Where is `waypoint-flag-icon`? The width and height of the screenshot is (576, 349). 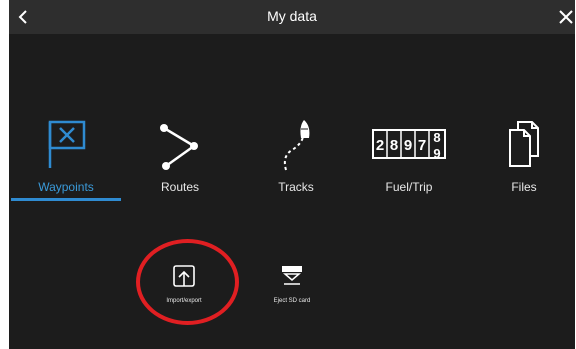 waypoint-flag-icon is located at coordinates (67, 144).